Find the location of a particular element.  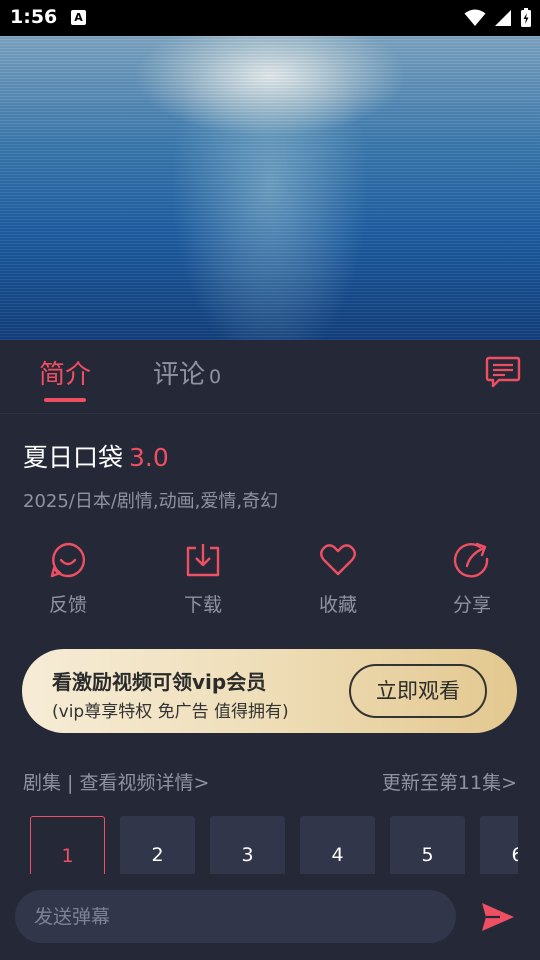

share-icon is located at coordinates (471, 560).